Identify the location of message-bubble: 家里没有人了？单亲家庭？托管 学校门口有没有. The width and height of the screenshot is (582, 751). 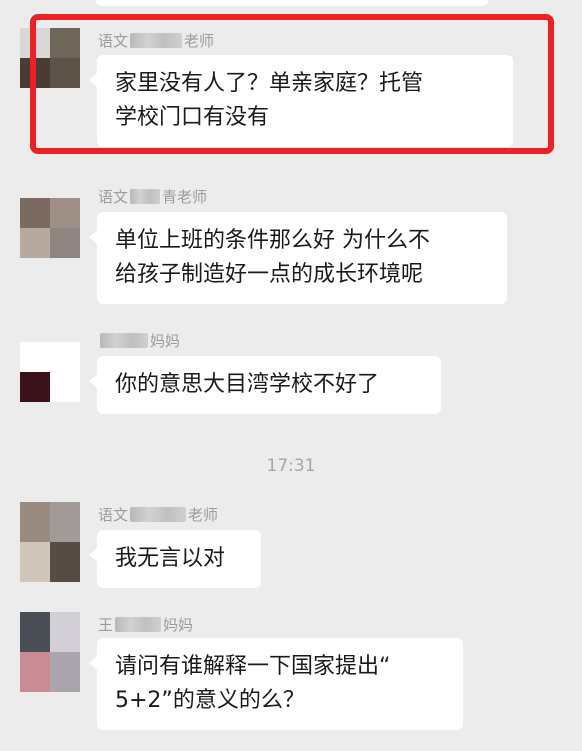
(301, 101).